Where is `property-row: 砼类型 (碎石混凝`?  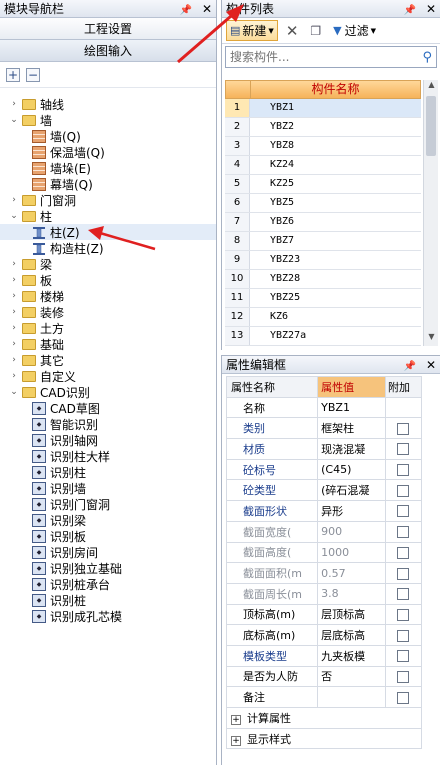
property-row: 砼类型 (碎石混凝 is located at coordinates (324, 490).